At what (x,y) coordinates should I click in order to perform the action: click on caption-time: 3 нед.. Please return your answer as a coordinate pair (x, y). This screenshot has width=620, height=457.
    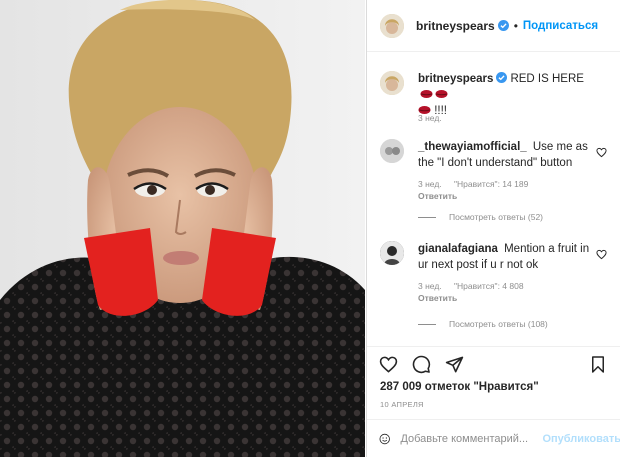
    Looking at the image, I should click on (435, 118).